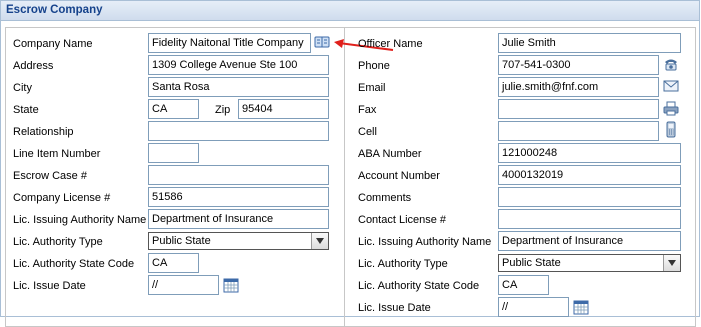 This screenshot has width=701, height=327. Describe the element at coordinates (367, 132) in the screenshot. I see `cell-label: Cell` at that location.